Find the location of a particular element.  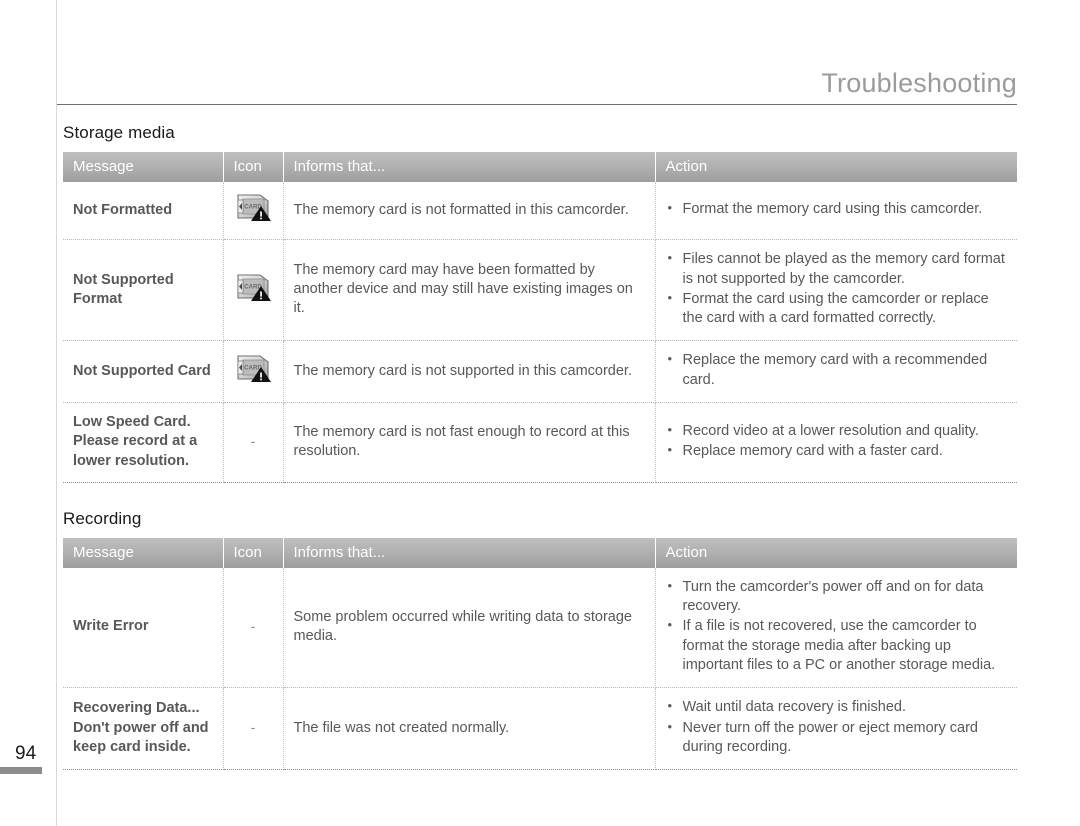

action-item: Replace memory card with a faster card. is located at coordinates (837, 451).